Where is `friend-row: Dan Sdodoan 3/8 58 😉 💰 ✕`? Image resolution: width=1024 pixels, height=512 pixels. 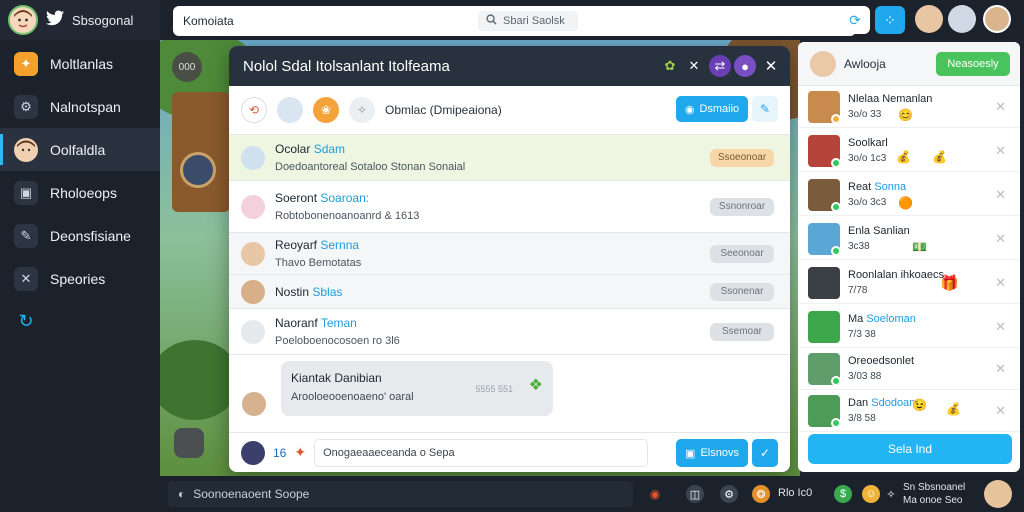
friend-row: Dan Sdodoan 3/8 58 😉 💰 ✕ is located at coordinates (909, 411).